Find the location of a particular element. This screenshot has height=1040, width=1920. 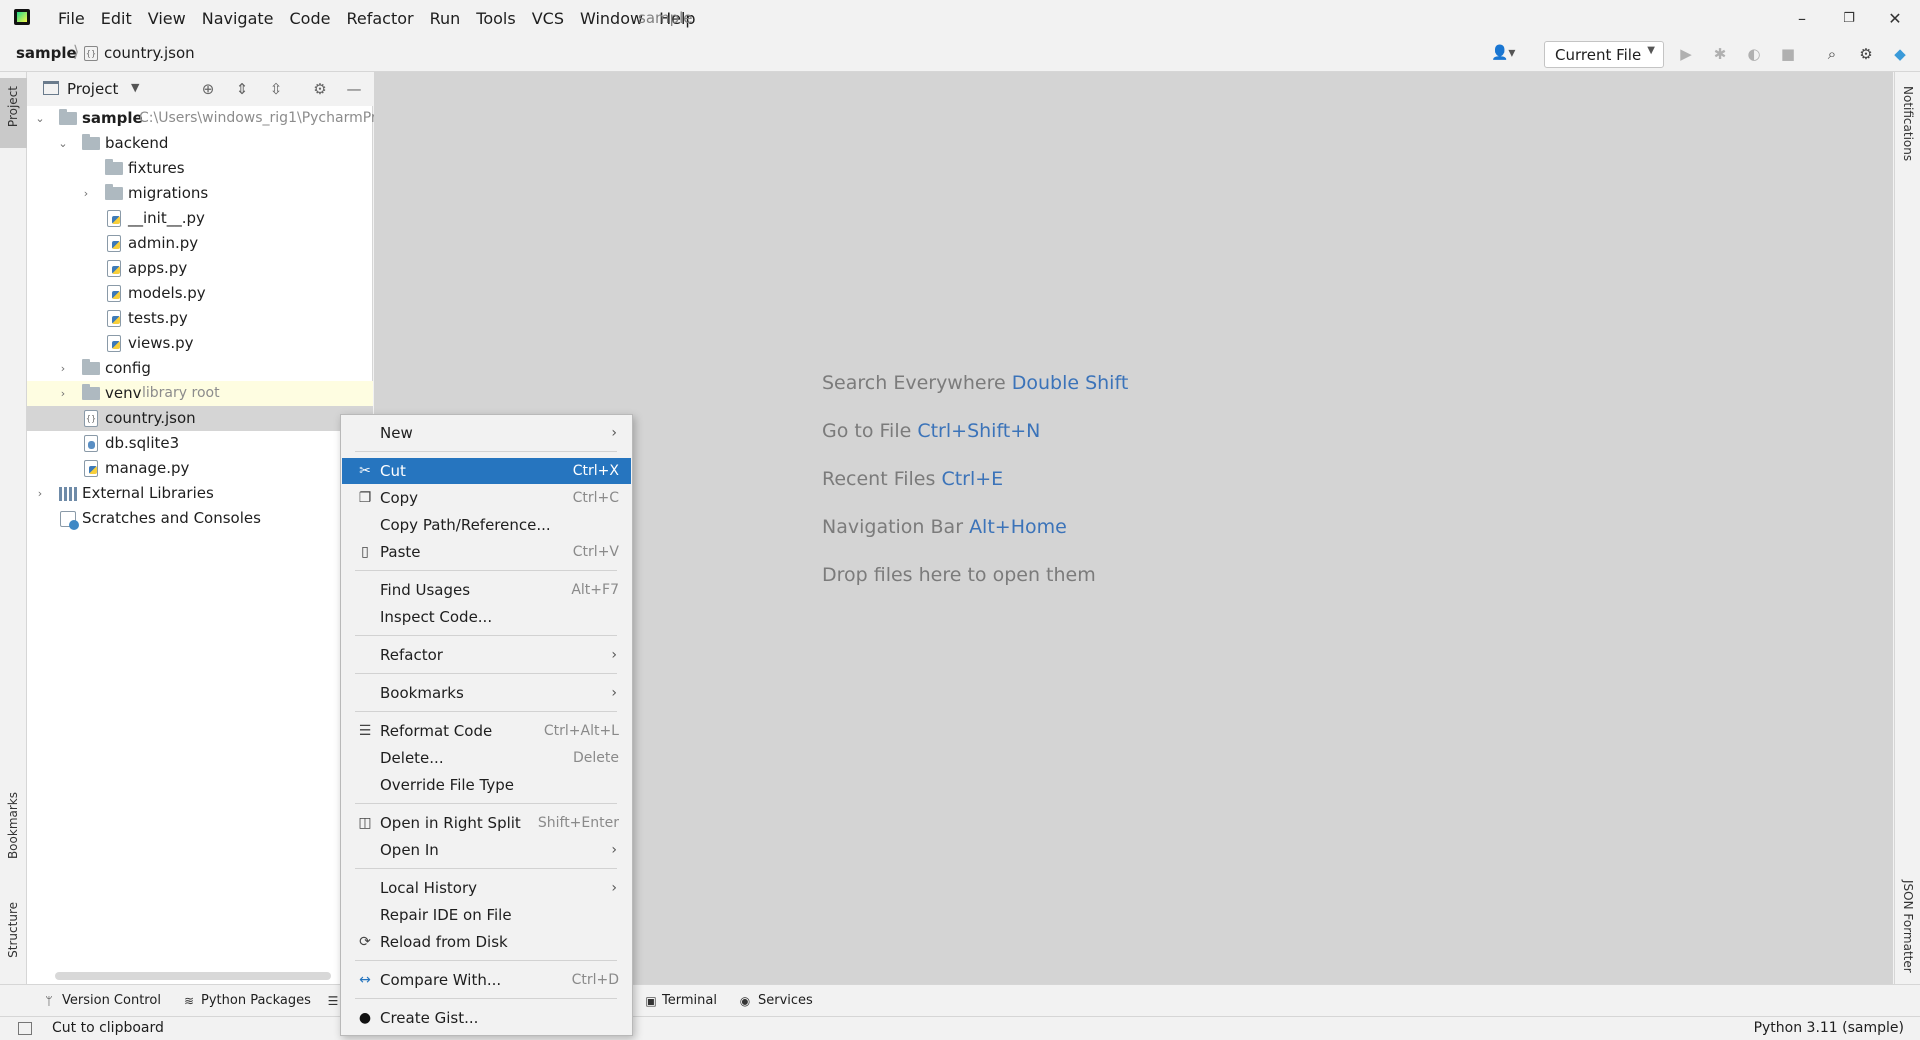

hint-drop-files: Drop files here to open them is located at coordinates (959, 575).